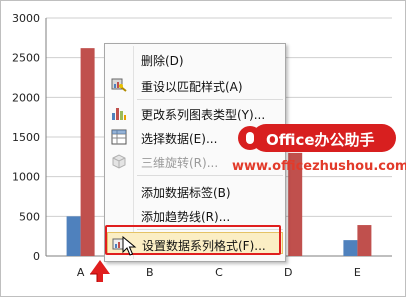  What do you see at coordinates (119, 137) in the screenshot?
I see `select-data-icon` at bounding box center [119, 137].